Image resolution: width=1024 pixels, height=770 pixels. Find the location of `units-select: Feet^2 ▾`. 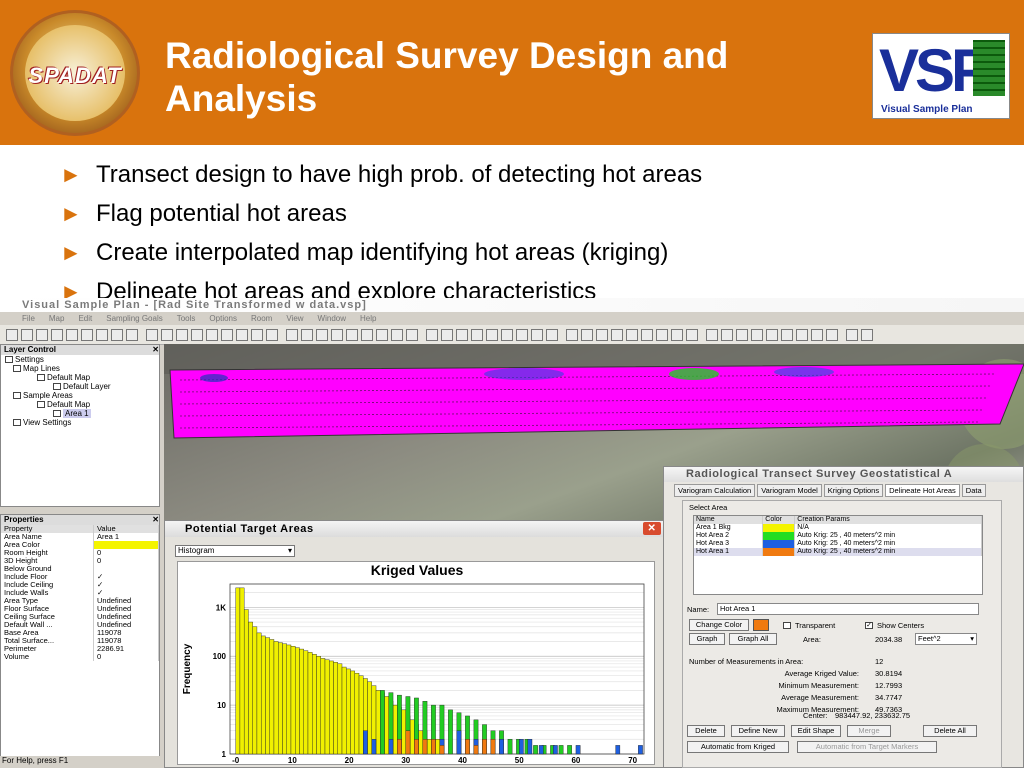

units-select: Feet^2 ▾ is located at coordinates (946, 639).